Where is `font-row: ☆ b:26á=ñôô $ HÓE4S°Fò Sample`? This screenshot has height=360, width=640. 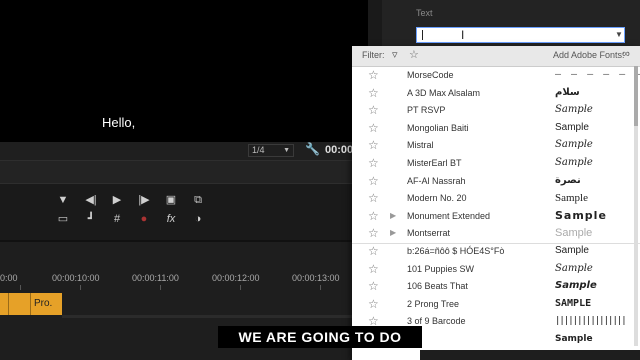 font-row: ☆ b:26á=ñôô $ HÓE4S°Fò Sample is located at coordinates (496, 251).